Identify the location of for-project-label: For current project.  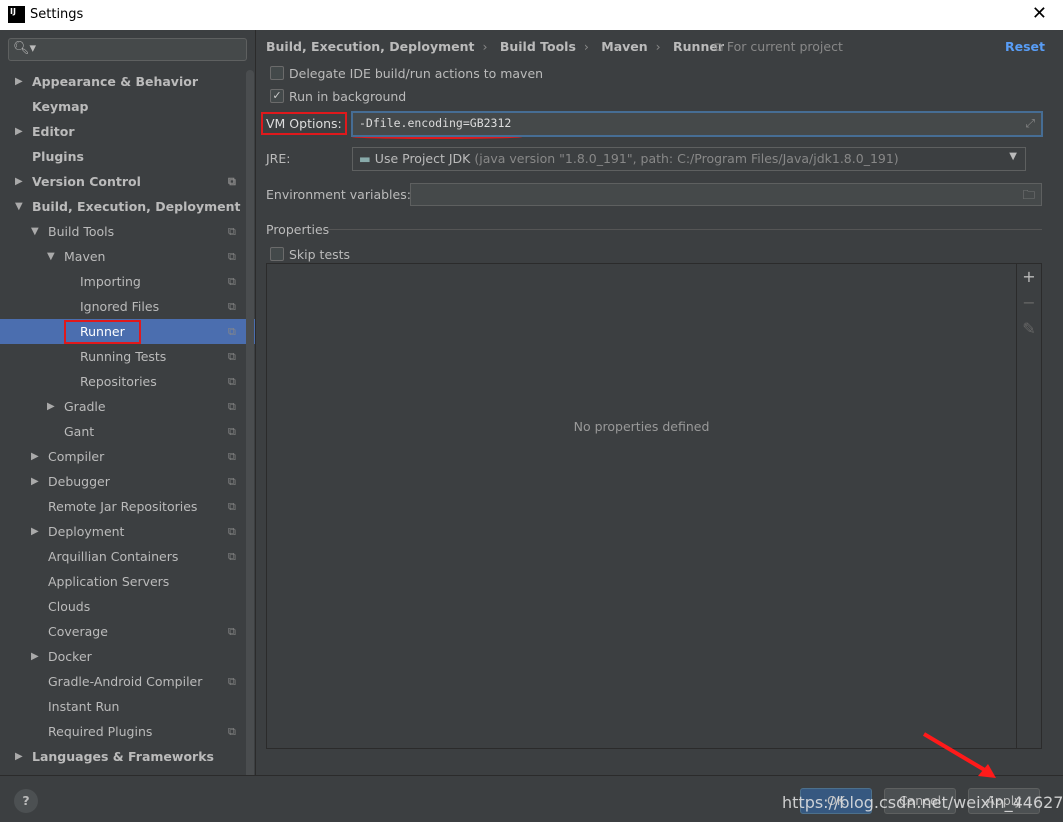
(784, 46).